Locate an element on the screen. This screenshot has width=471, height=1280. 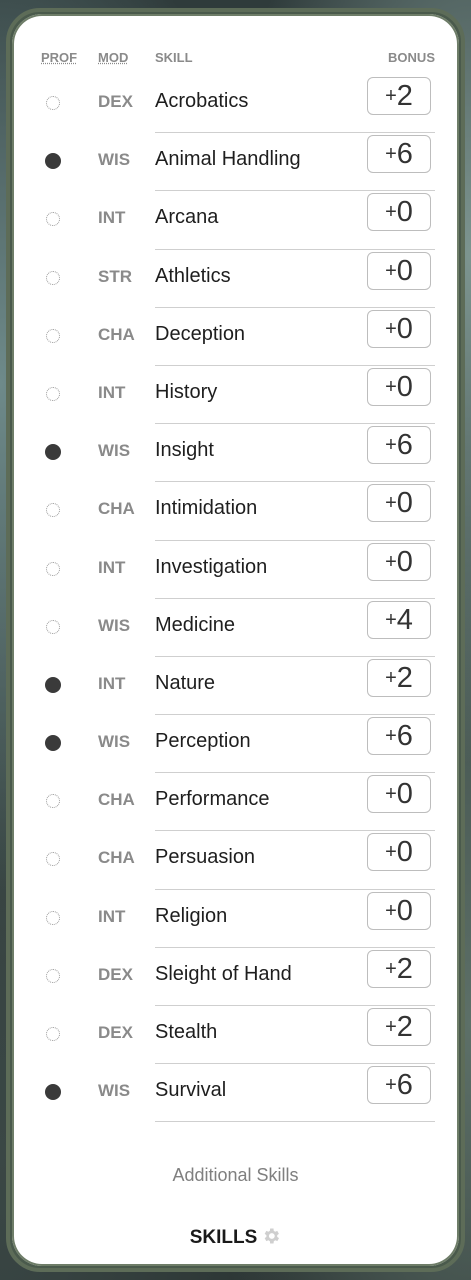
header-mod: MOD is located at coordinates (113, 57).